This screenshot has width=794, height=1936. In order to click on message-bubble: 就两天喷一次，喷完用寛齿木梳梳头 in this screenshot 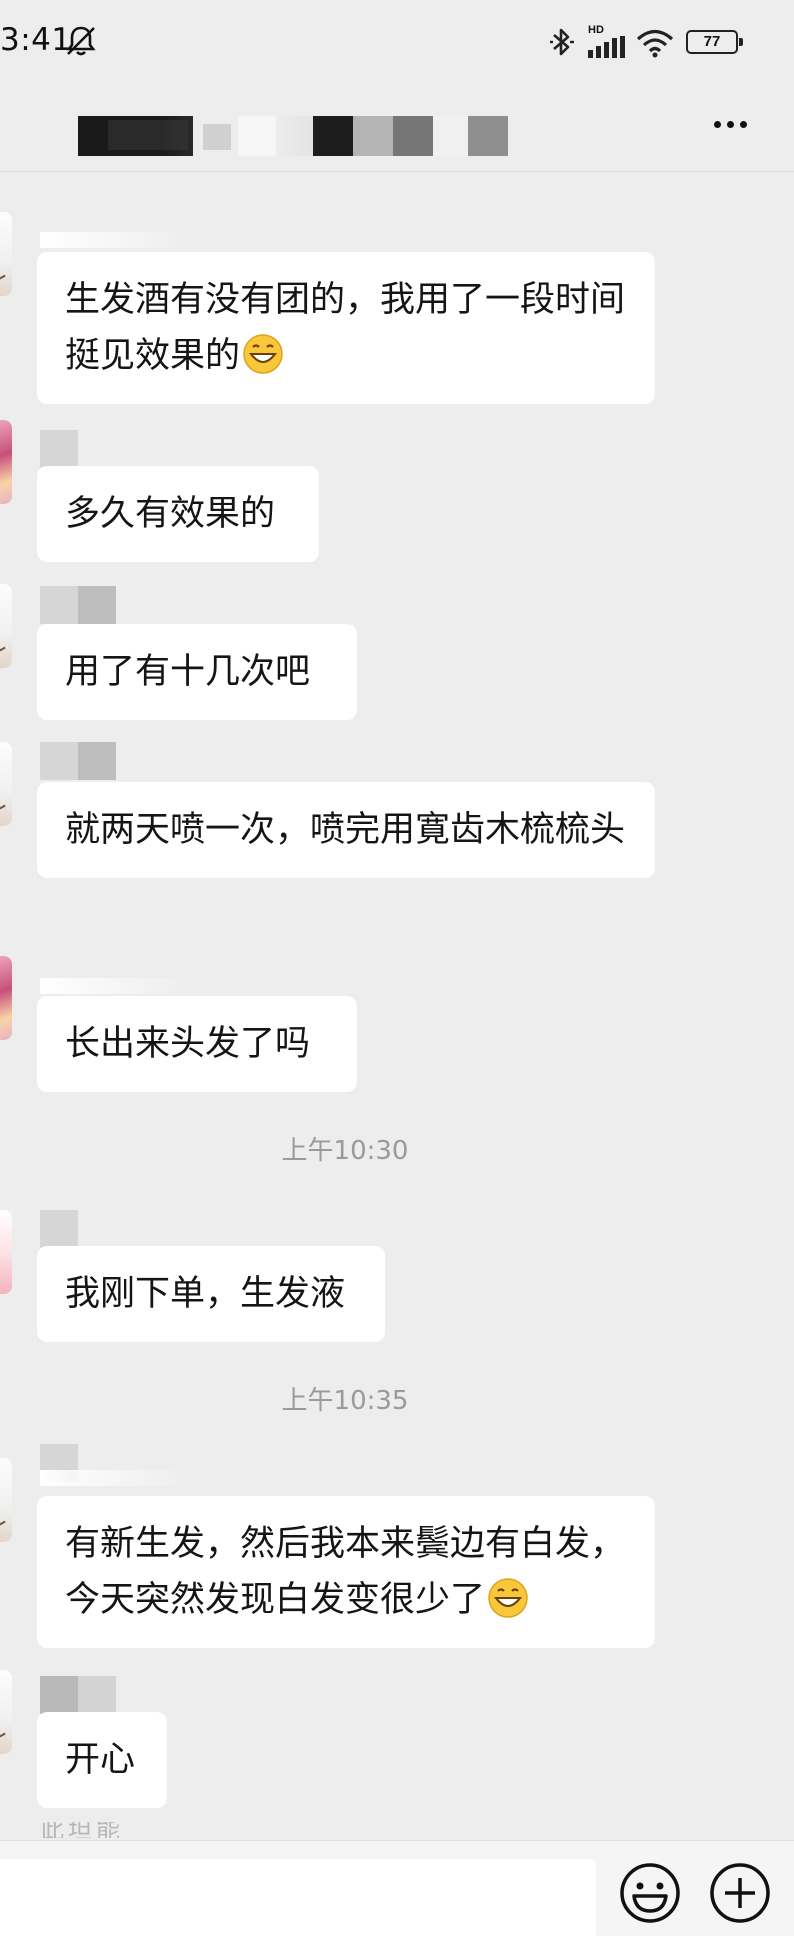, I will do `click(346, 830)`.